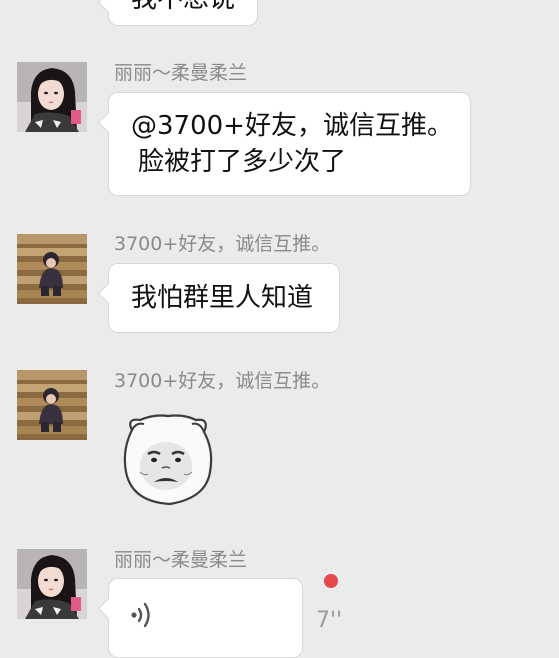 This screenshot has width=559, height=658. I want to click on voice-duration: 7'', so click(329, 620).